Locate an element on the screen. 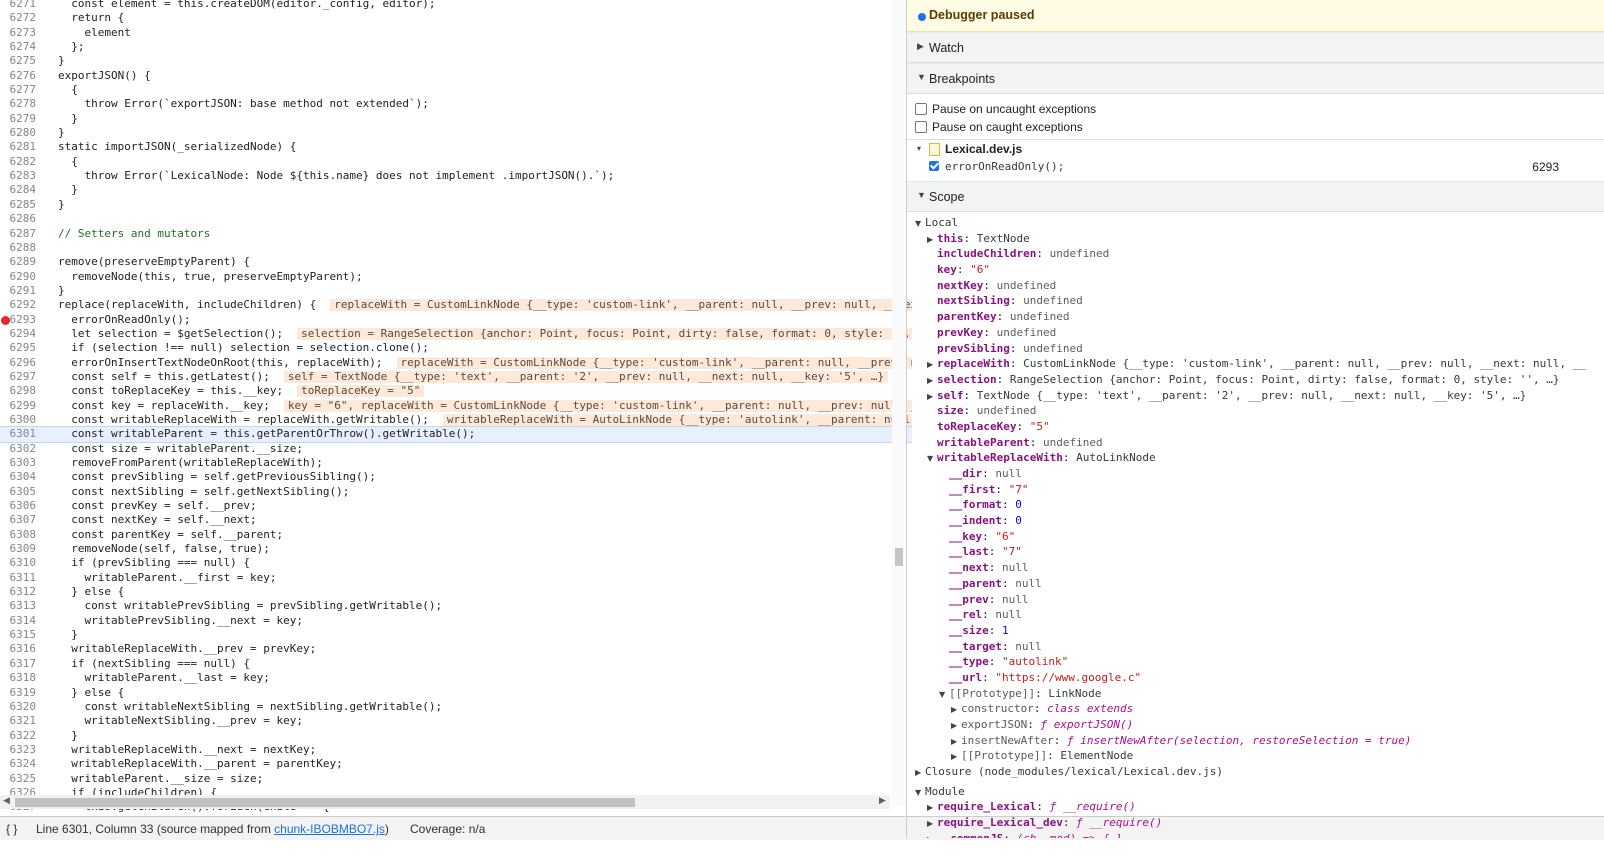  line-number: 6301 is located at coordinates (19, 434).